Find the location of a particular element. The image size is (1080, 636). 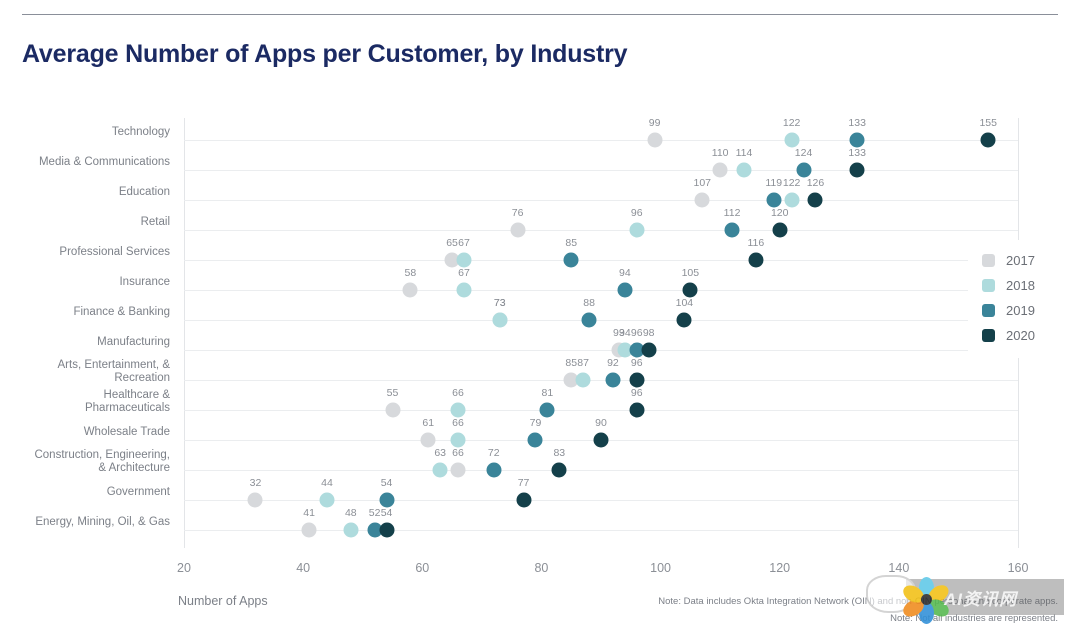

legend: 2017 2018 2019 2020 is located at coordinates (1020, 299).